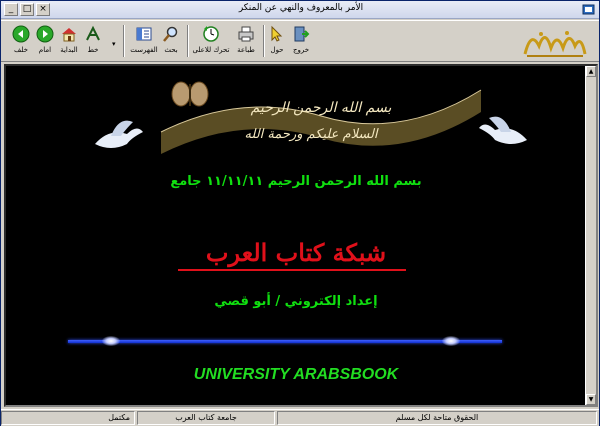 The image size is (600, 426). What do you see at coordinates (93, 50) in the screenshot?
I see `font-label: خط` at bounding box center [93, 50].